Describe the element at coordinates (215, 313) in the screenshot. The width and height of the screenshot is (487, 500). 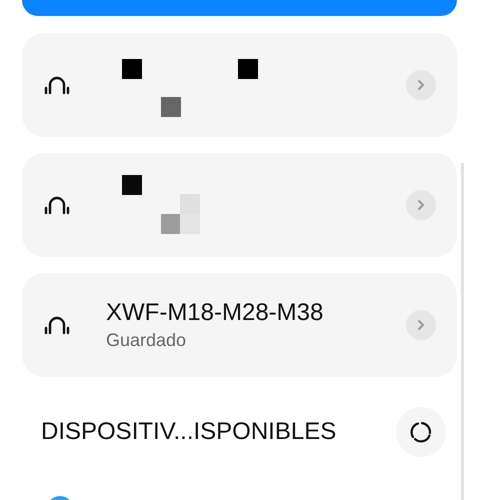
I see `device-name: XWF-M18-M28-M38` at that location.